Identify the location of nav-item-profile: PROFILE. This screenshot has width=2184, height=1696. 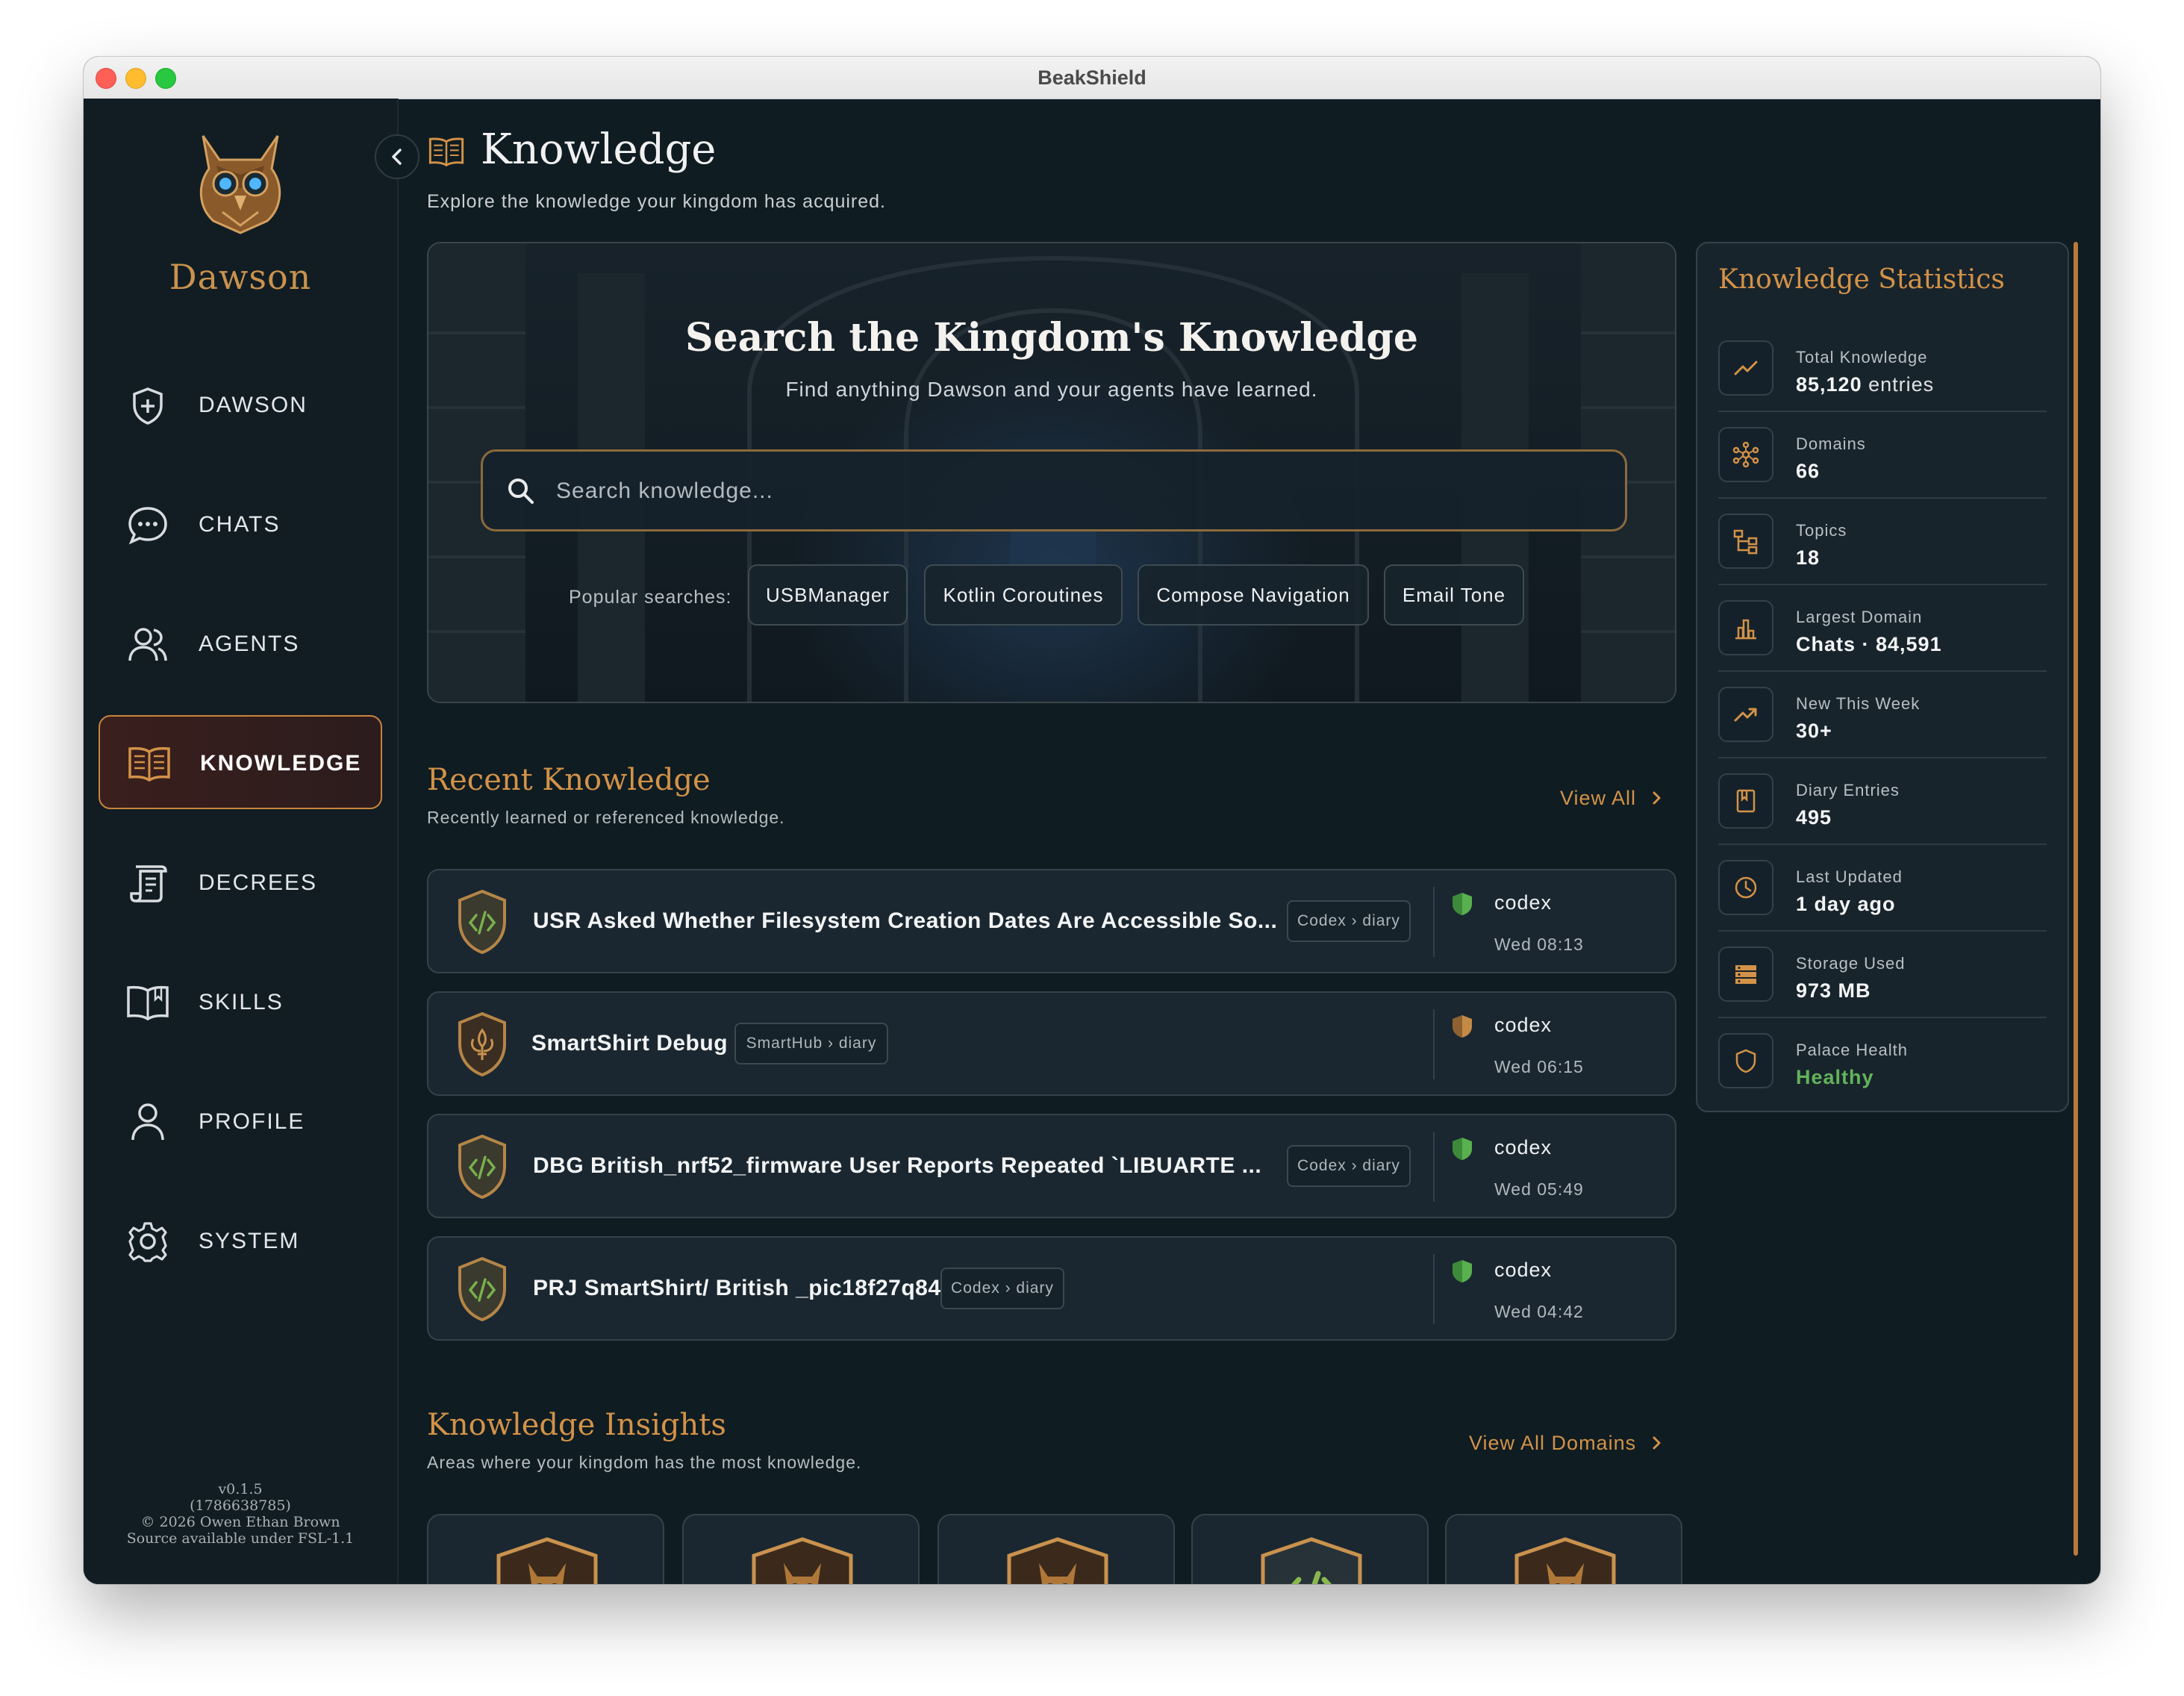
(240, 1122).